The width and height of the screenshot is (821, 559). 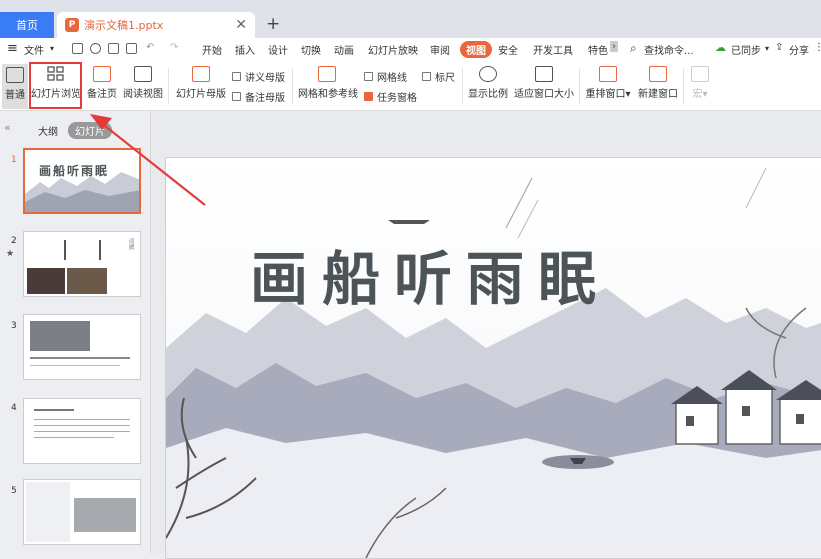 What do you see at coordinates (236, 96) in the screenshot?
I see `notes-master-icon` at bounding box center [236, 96].